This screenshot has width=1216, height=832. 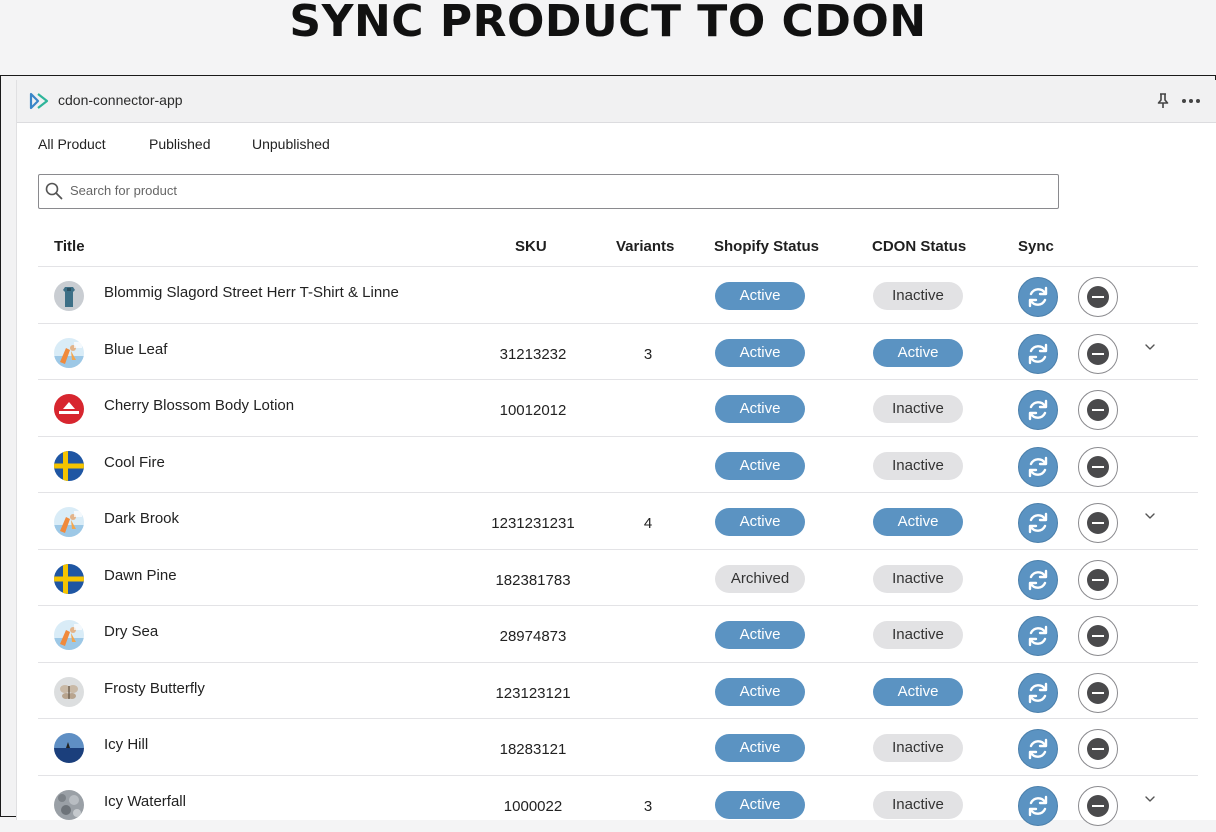 What do you see at coordinates (618, 803) in the screenshot?
I see `table-row: Icy Waterfall 1000022 3 Active Inactive` at bounding box center [618, 803].